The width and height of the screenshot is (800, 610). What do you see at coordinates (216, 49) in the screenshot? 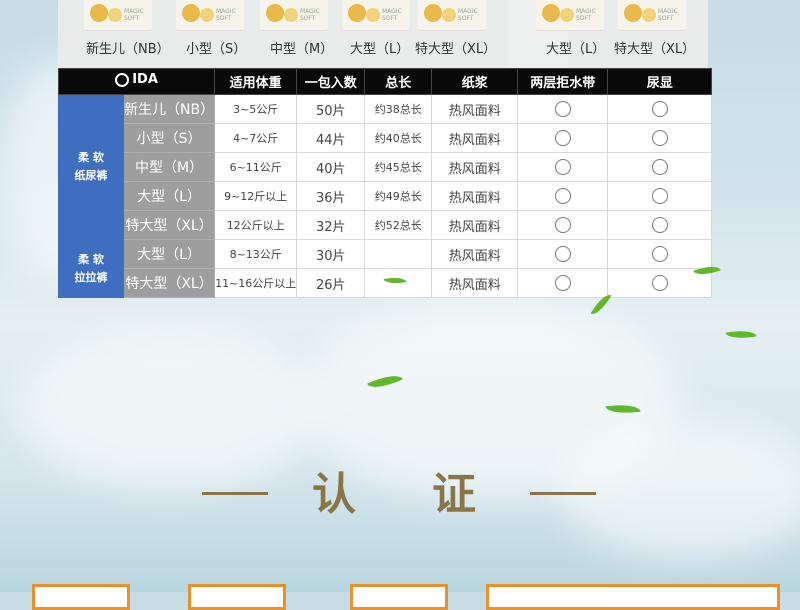
I see `top-size-label: 小型（S）` at bounding box center [216, 49].